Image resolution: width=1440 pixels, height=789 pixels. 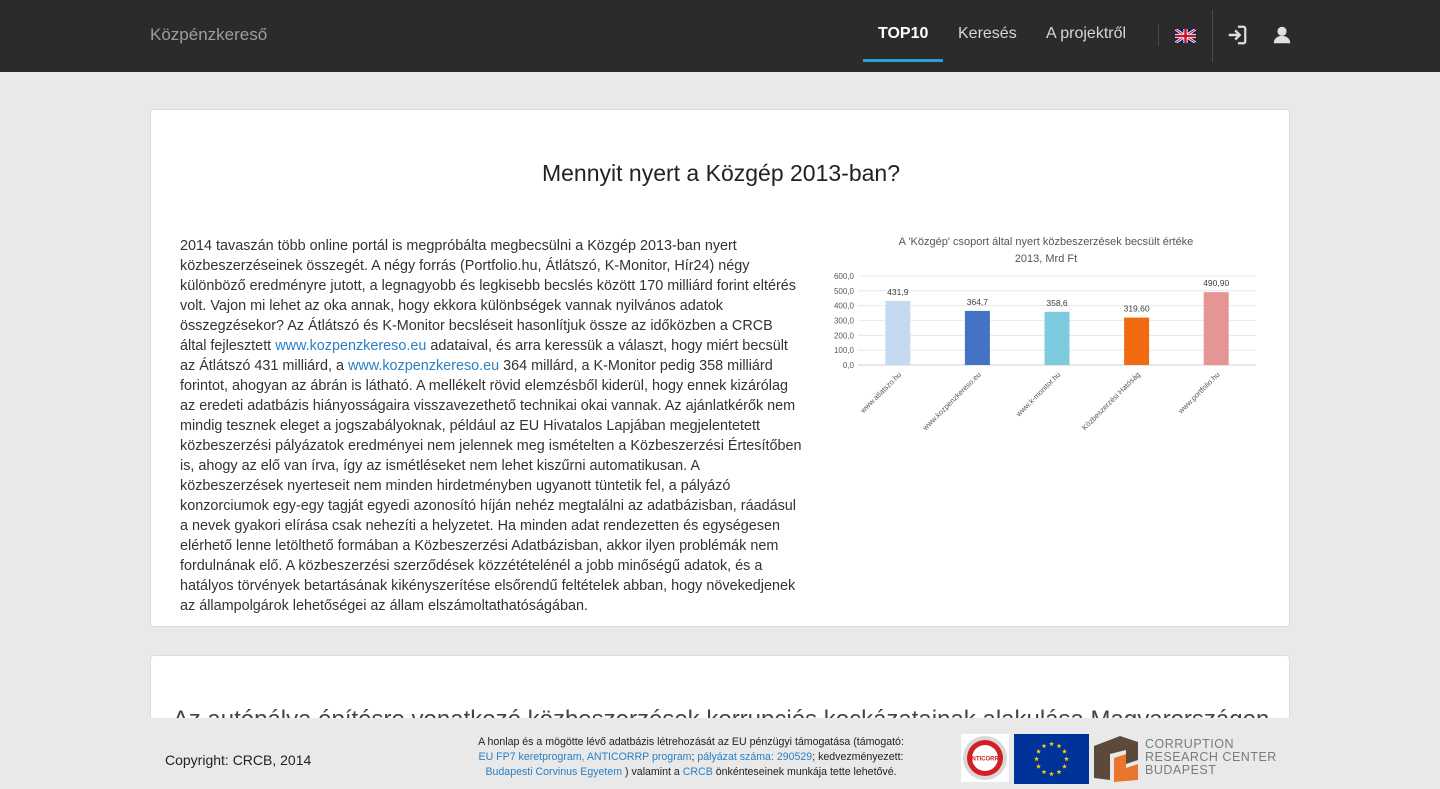 What do you see at coordinates (721, 173) in the screenshot?
I see `article-title: Mennyit nyert a Közgép 2013-ban?` at bounding box center [721, 173].